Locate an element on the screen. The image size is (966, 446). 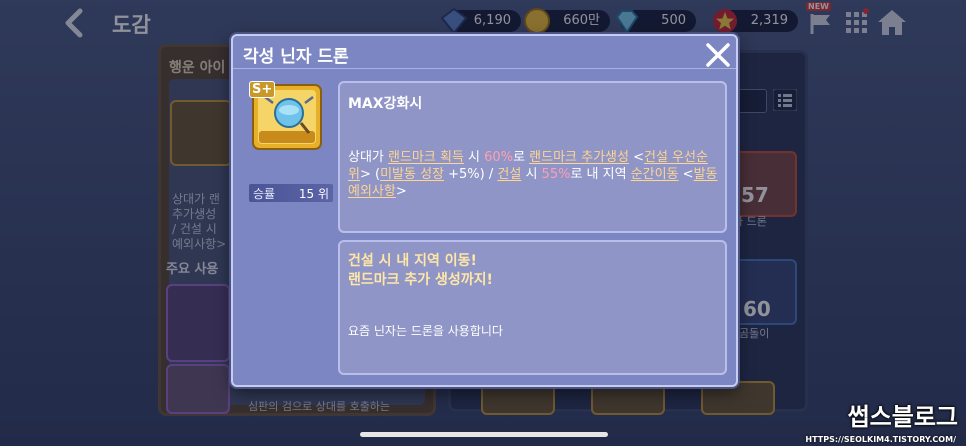
desc-text: > ( is located at coordinates (370, 174).